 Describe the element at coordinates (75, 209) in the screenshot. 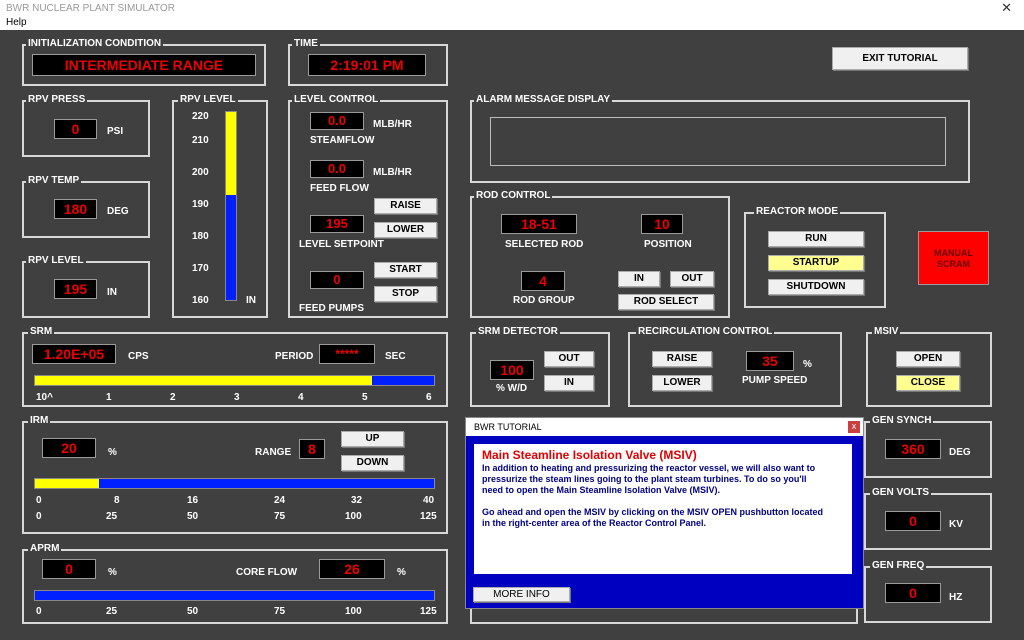

I see `rpv-temp-display: 180` at that location.